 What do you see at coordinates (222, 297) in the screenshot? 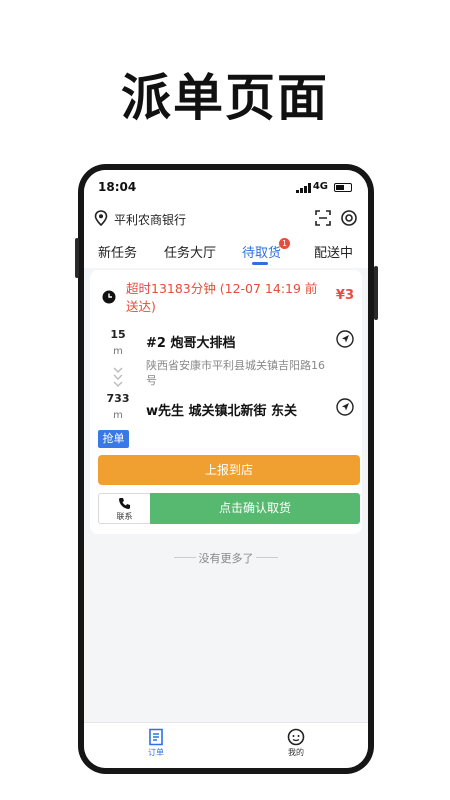
I see `timeout-text: 超时13183分钟 (12-07 14:19 前送达)` at bounding box center [222, 297].